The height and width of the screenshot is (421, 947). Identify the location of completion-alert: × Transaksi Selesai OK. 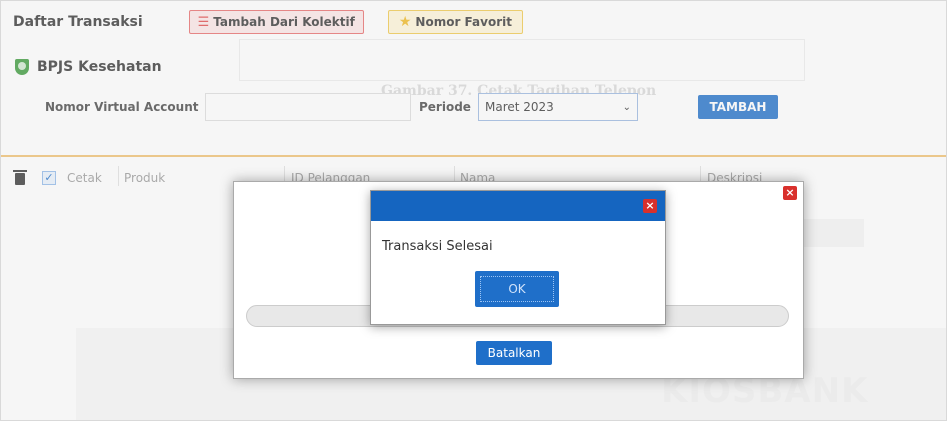
(518, 257).